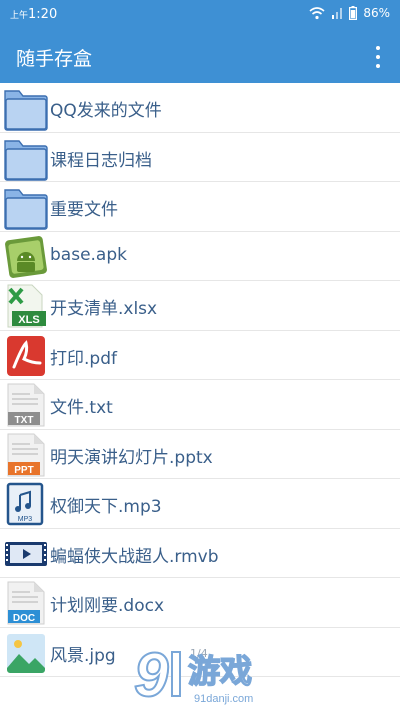  Describe the element at coordinates (83, 358) in the screenshot. I see `file-name: 打印.pdf` at that location.